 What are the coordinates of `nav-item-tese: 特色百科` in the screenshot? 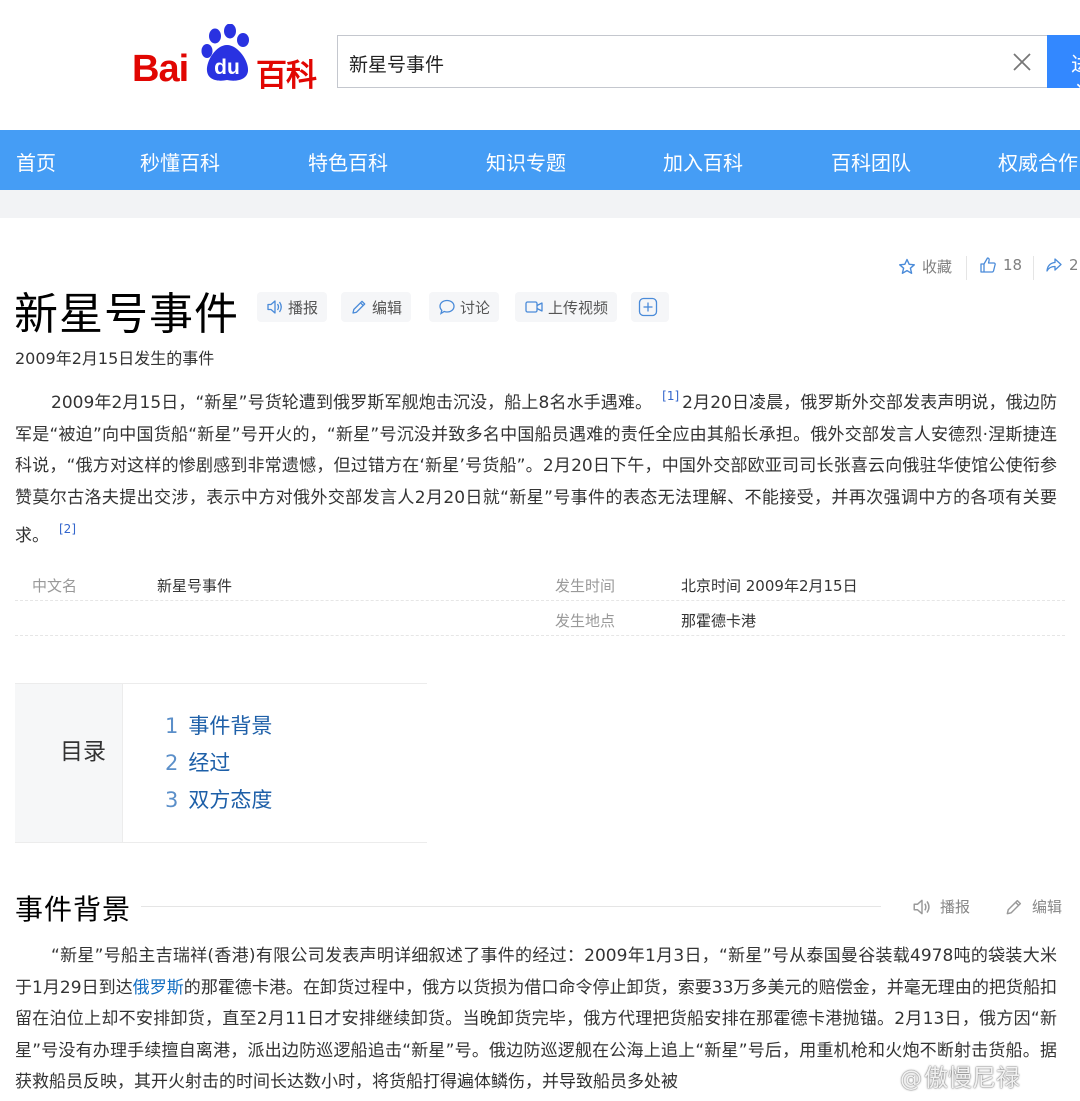 It's located at (348, 161).